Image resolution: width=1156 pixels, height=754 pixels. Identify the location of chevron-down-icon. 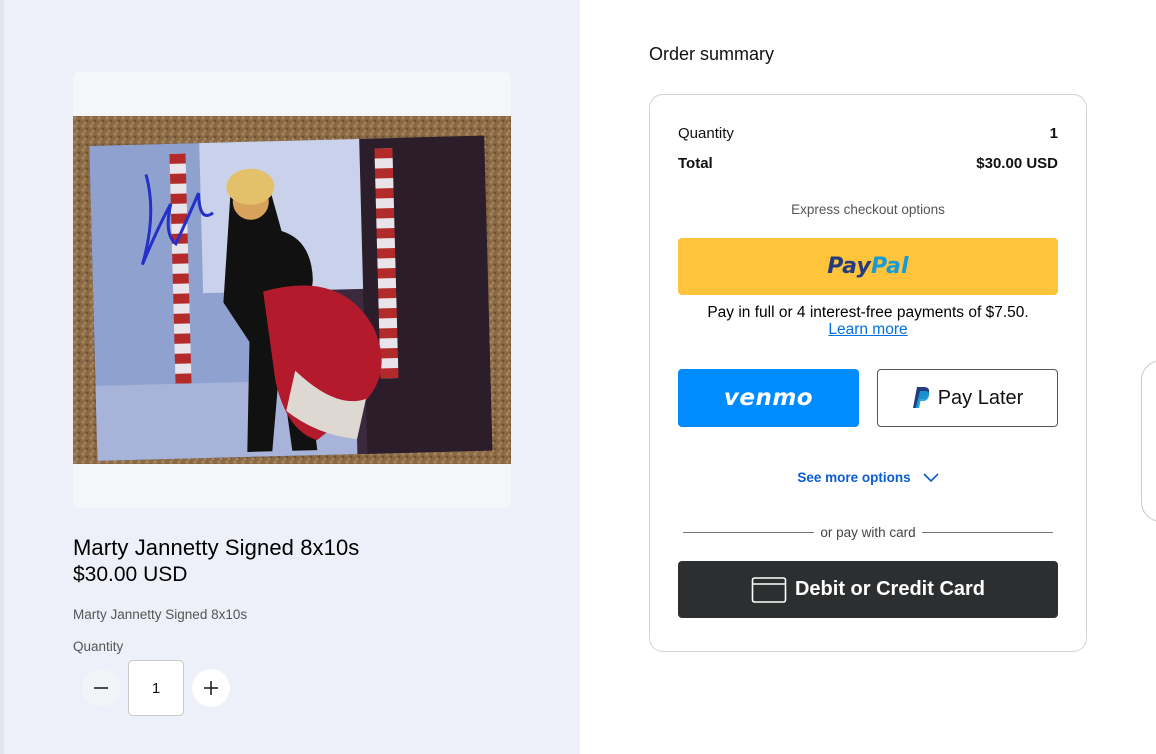
(931, 477).